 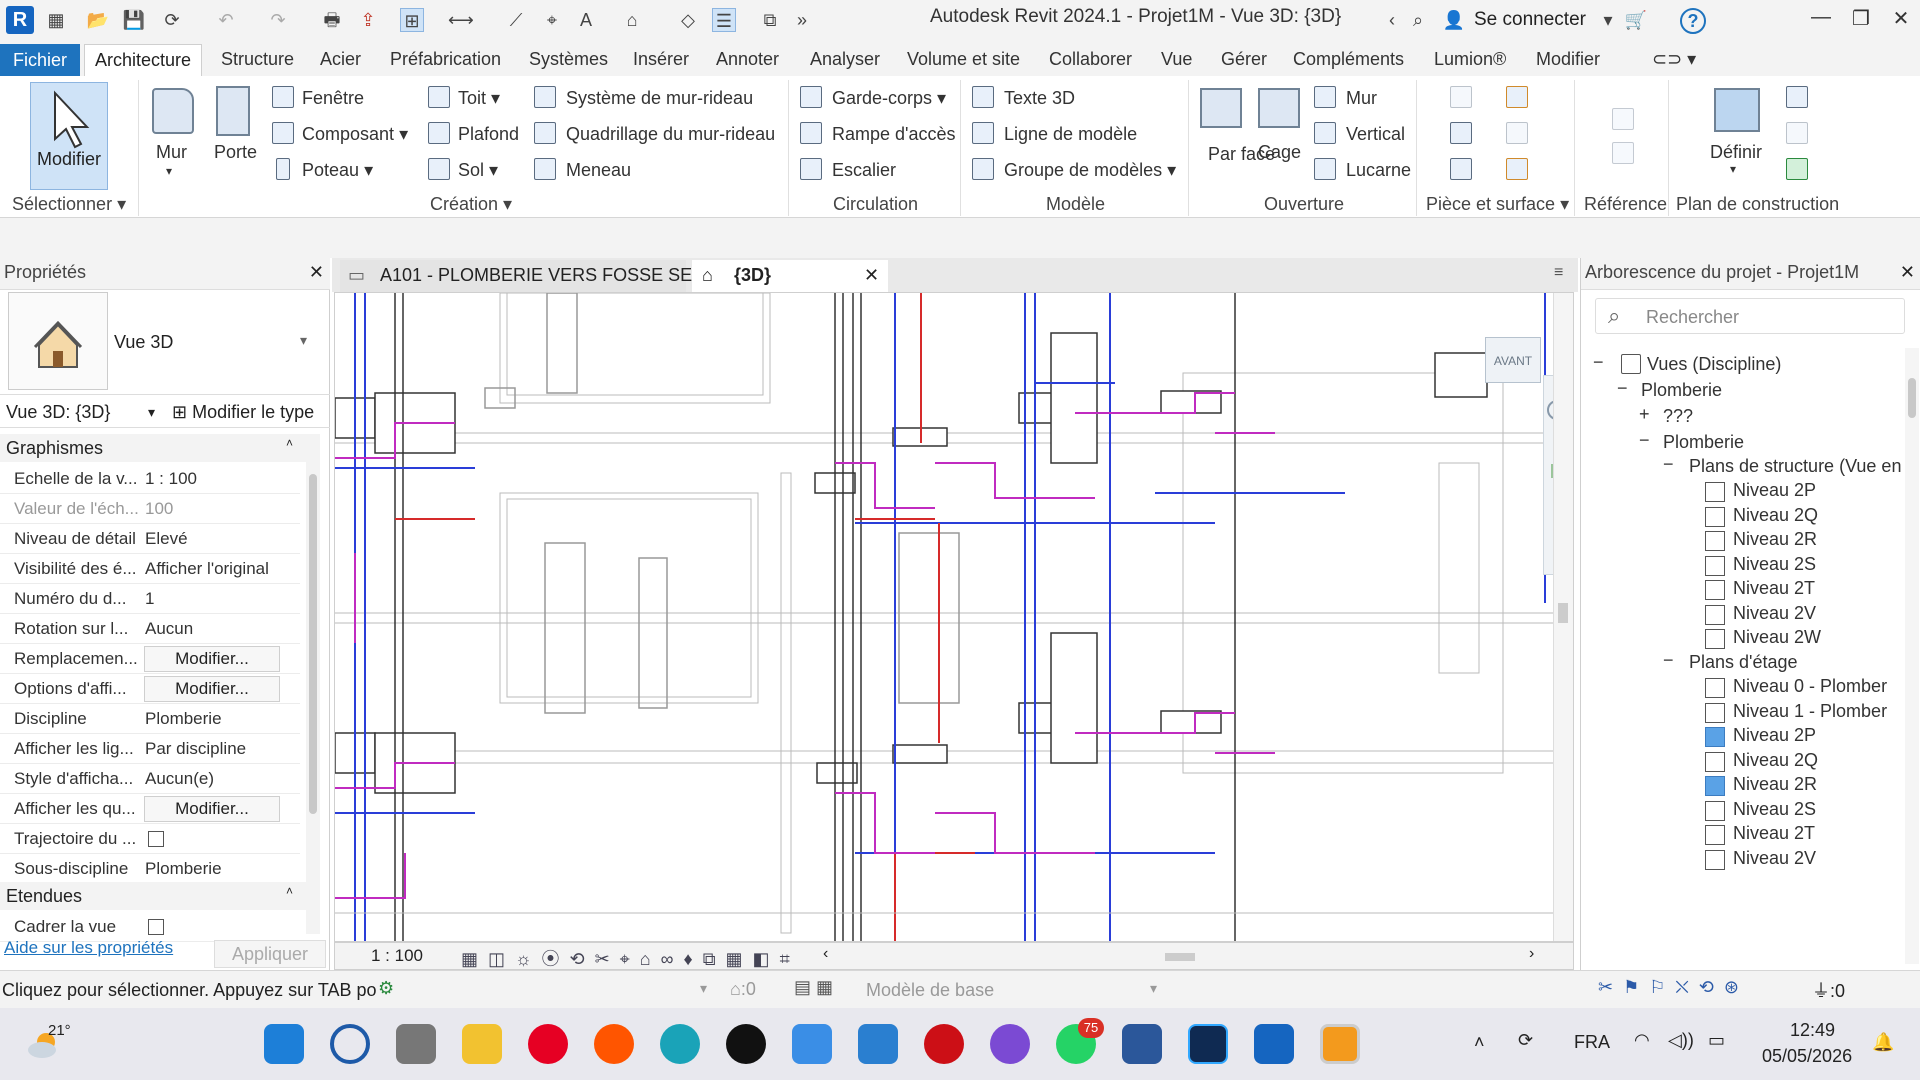 I want to click on browser-scrollbar, so click(x=1912, y=656).